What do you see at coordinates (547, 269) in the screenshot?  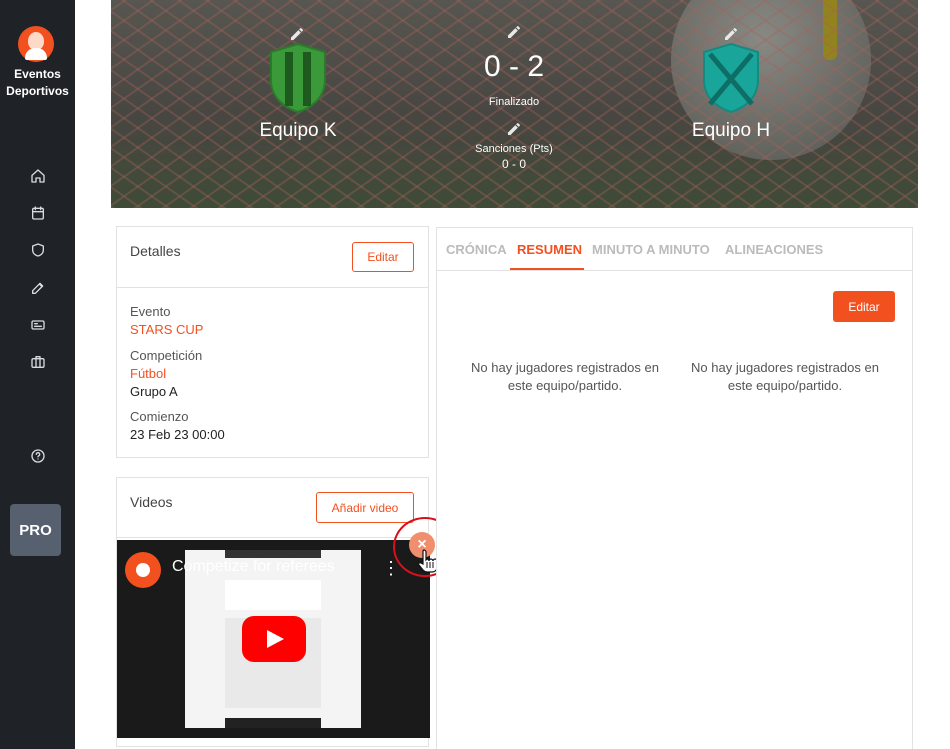 I see `active-tab-indicator` at bounding box center [547, 269].